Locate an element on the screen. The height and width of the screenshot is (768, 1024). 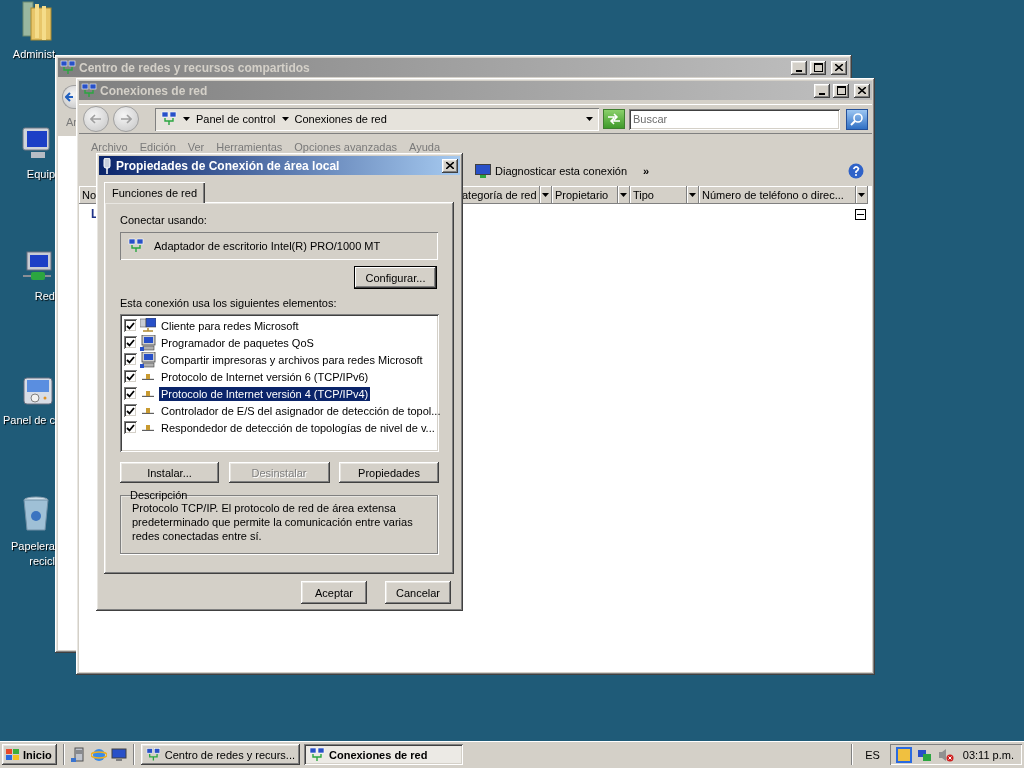
recycle-bin-icon is located at coordinates (36, 514).